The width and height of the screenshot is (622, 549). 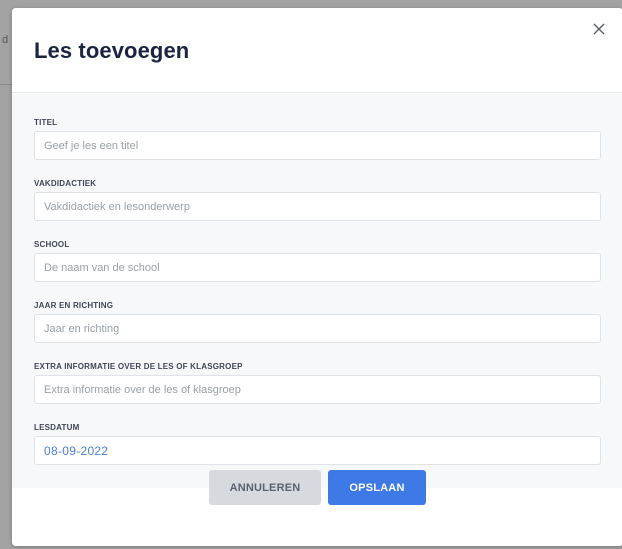 What do you see at coordinates (65, 183) in the screenshot?
I see `subject-didactics-label: VAKDIDACTIEK` at bounding box center [65, 183].